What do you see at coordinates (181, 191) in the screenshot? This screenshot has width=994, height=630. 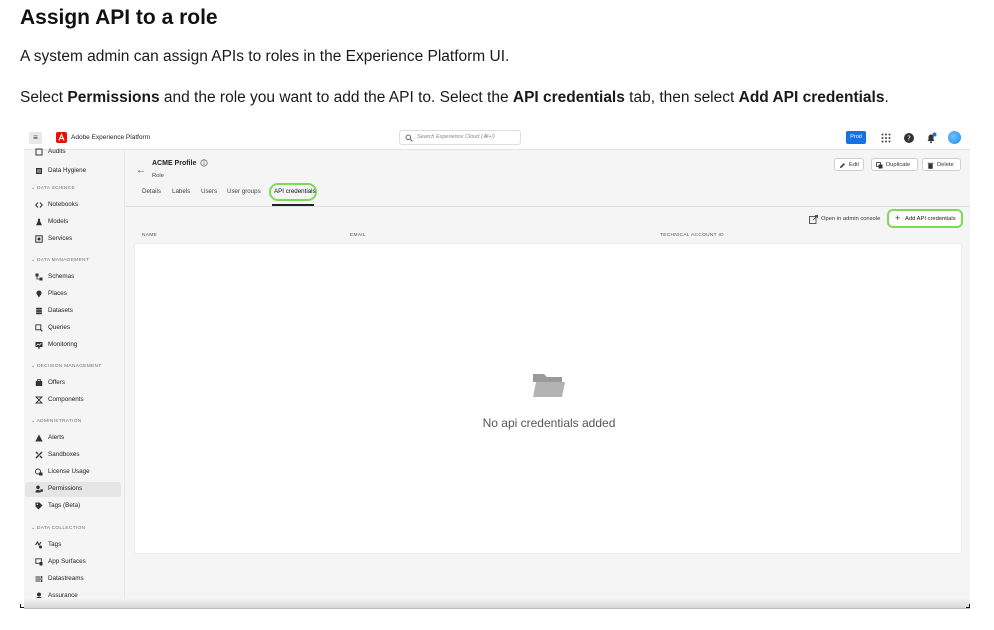 I see `tab-labels: Labels` at bounding box center [181, 191].